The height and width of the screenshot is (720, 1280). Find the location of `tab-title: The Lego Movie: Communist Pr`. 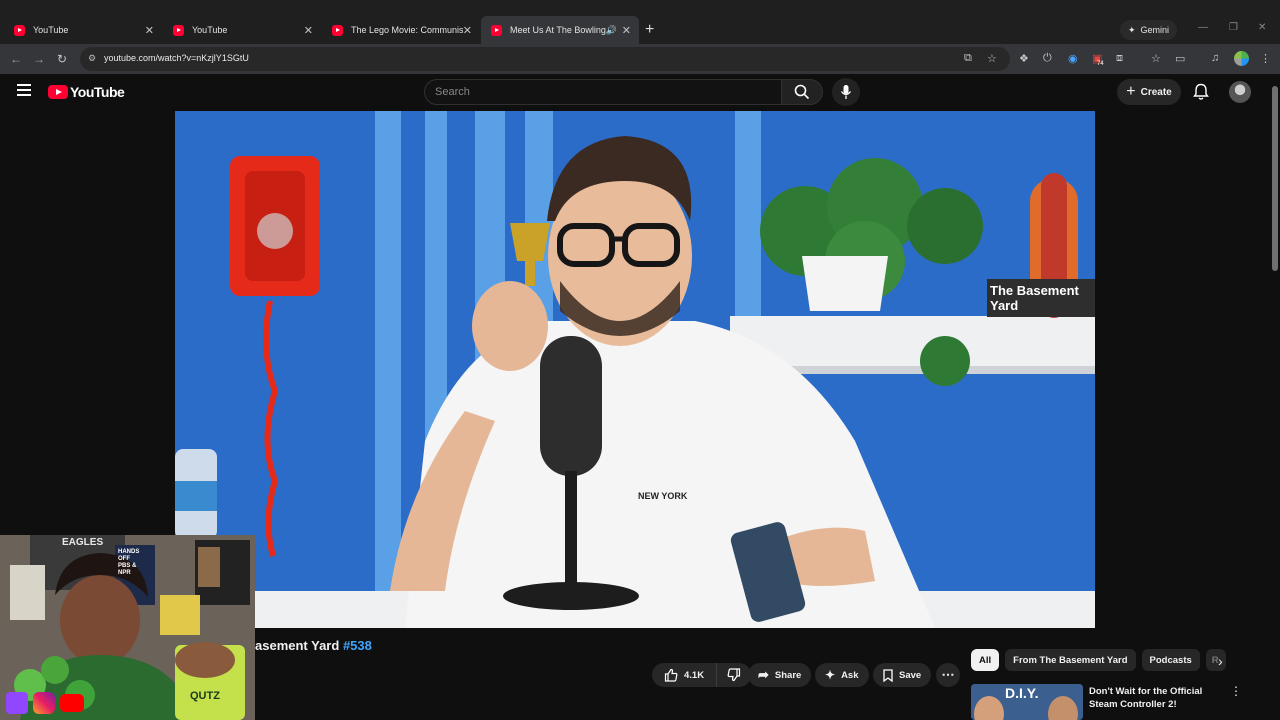

tab-title: The Lego Movie: Communist Pr is located at coordinates (407, 30).